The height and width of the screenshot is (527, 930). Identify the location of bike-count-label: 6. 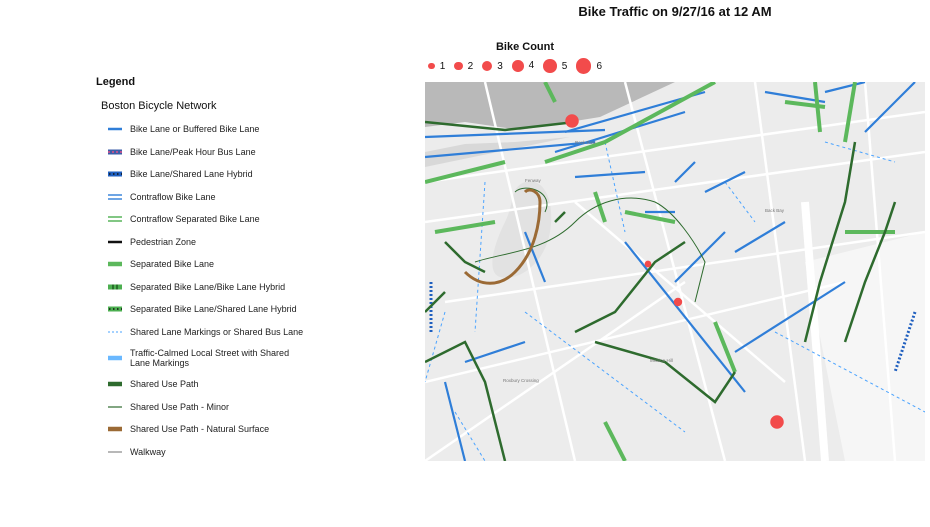
(599, 66).